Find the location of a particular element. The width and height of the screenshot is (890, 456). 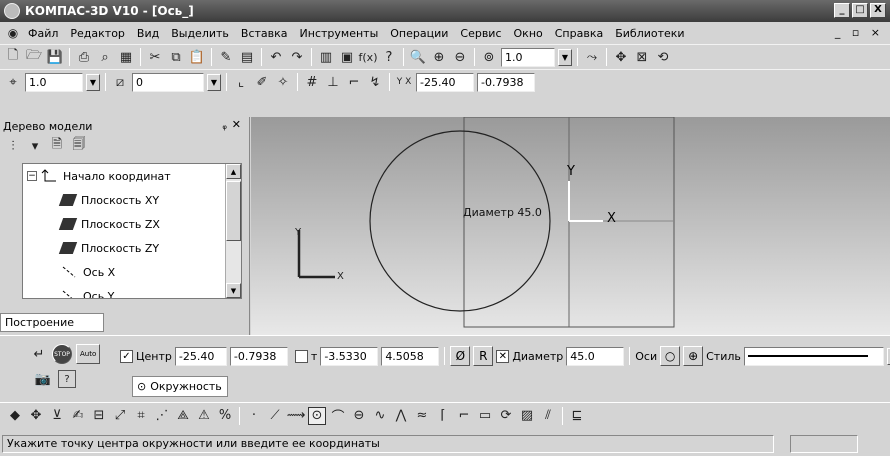

collect-contour-icon: ⊑ is located at coordinates (577, 416).